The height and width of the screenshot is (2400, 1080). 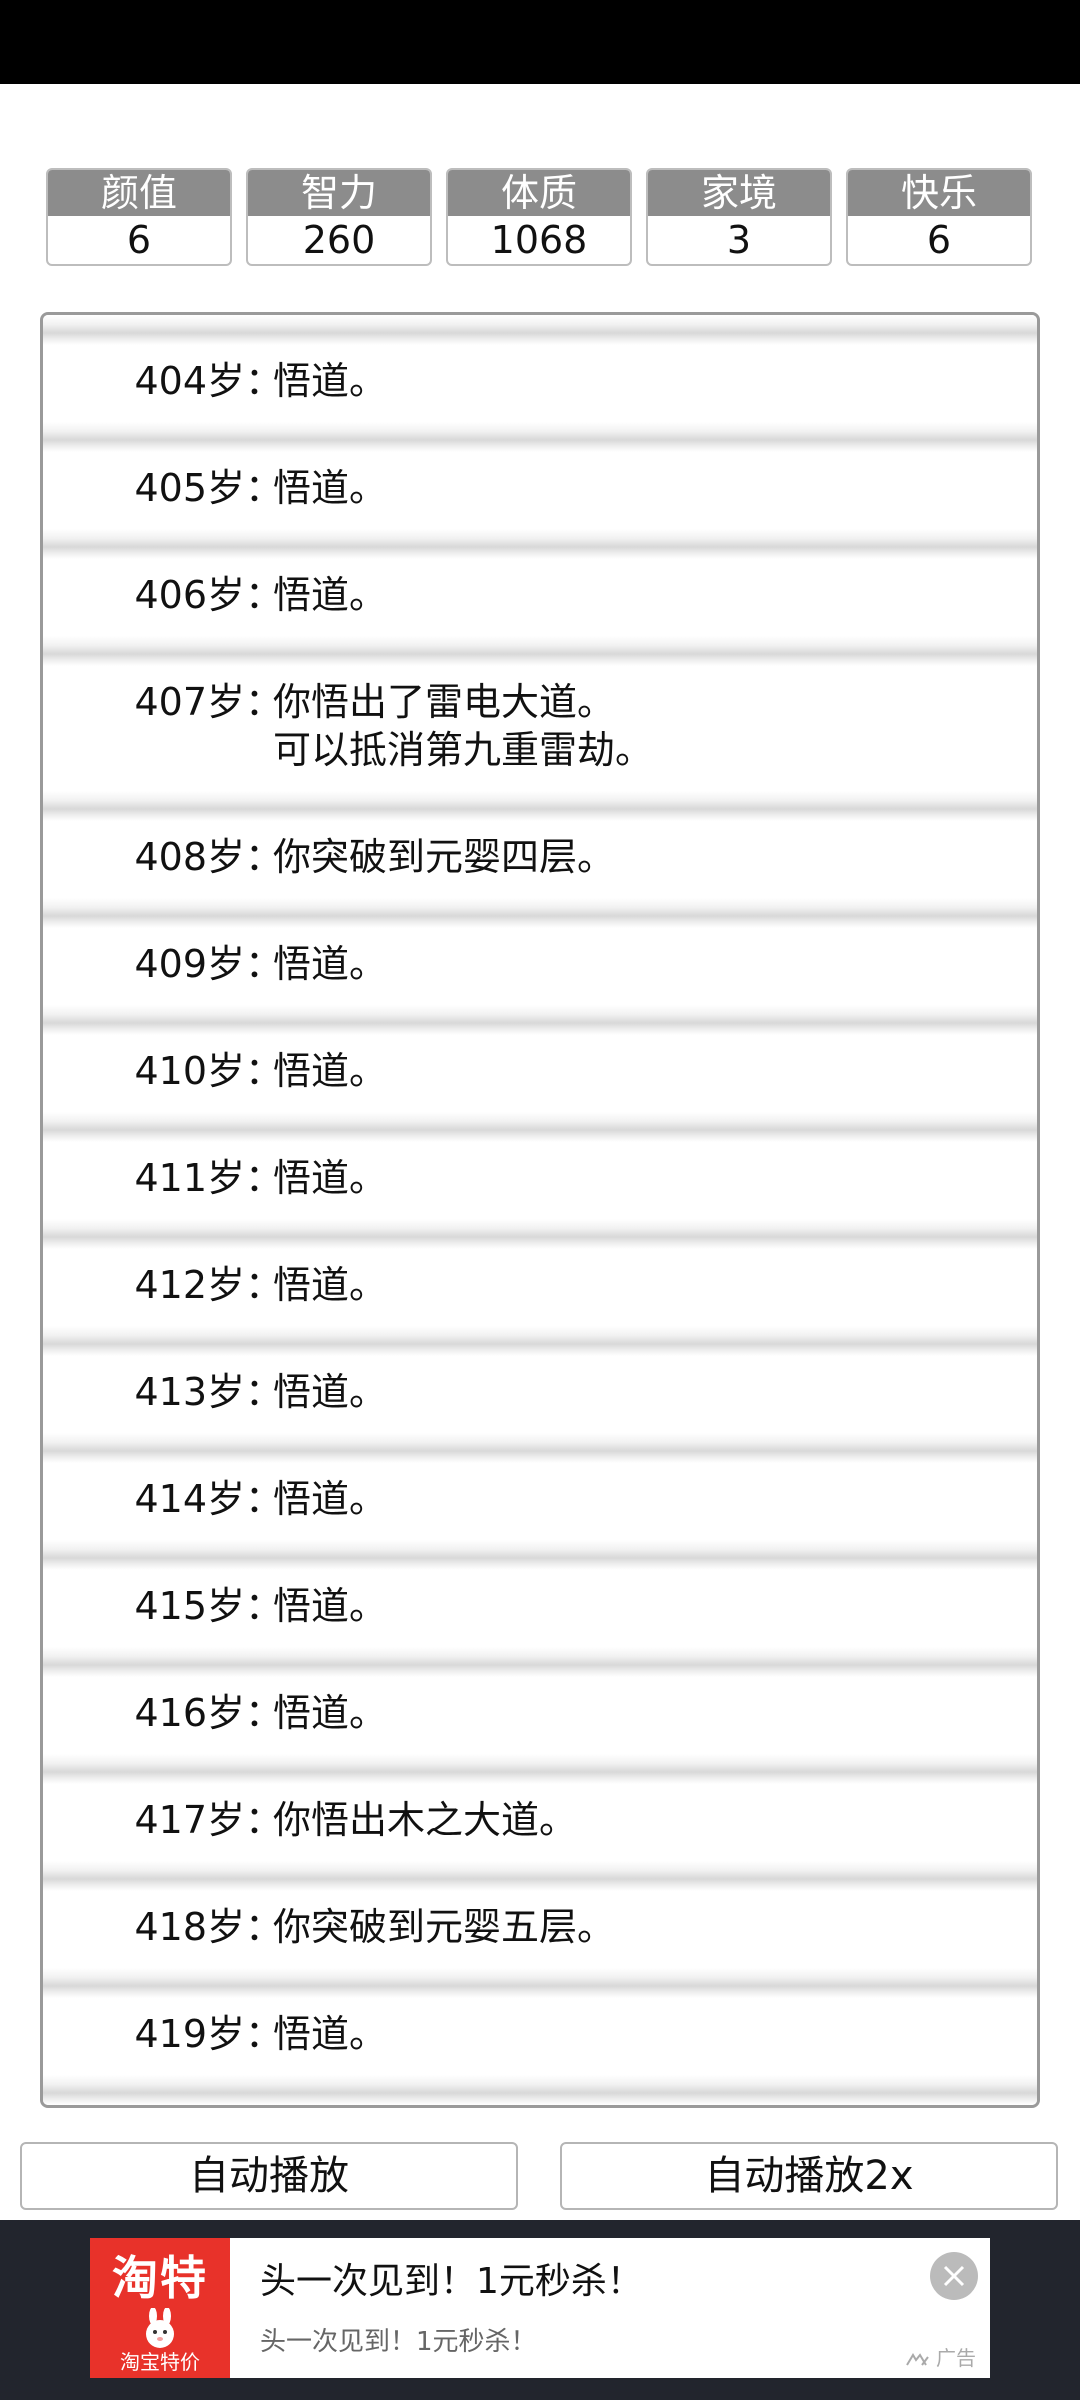 What do you see at coordinates (540, 2036) in the screenshot?
I see `log-row: 419岁 ： 悟道。` at bounding box center [540, 2036].